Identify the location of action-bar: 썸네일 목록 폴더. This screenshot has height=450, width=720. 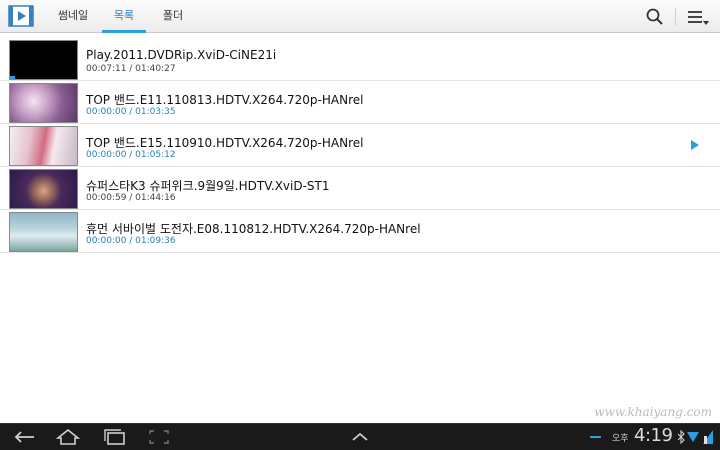
(360, 16).